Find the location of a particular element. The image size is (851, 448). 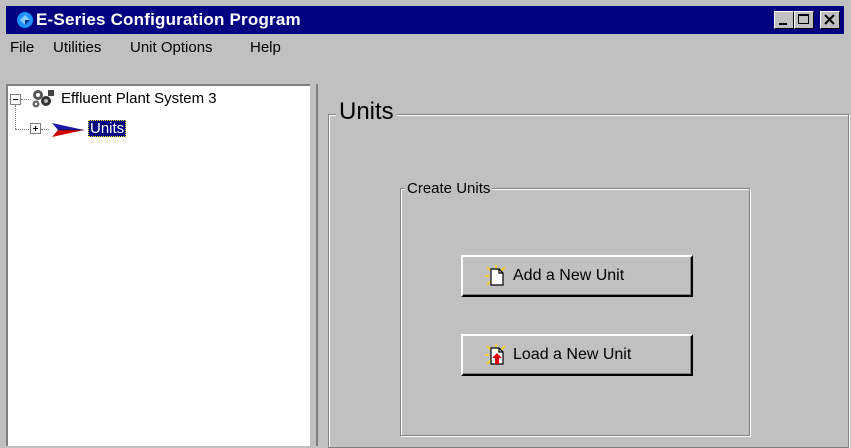

menu-unit-options: Unit Options is located at coordinates (171, 47).